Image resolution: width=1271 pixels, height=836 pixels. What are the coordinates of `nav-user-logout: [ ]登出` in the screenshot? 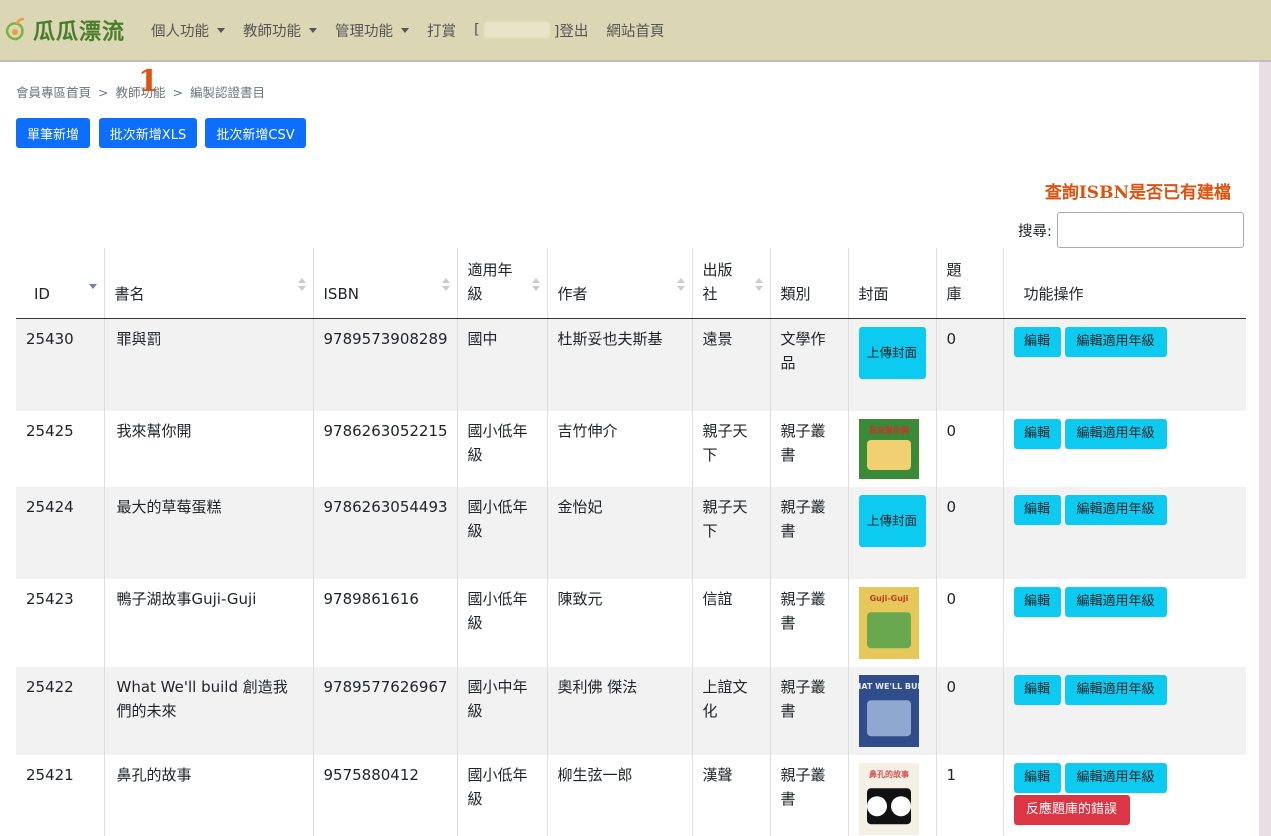 It's located at (531, 30).